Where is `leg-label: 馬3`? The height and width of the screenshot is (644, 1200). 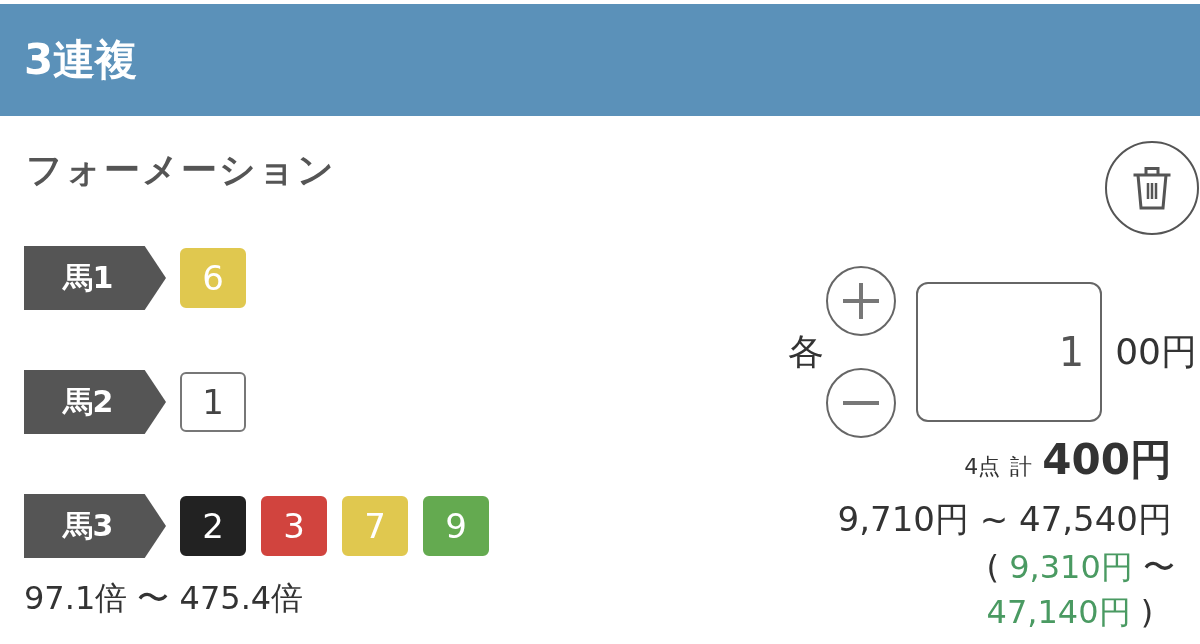 leg-label: 馬3 is located at coordinates (95, 526).